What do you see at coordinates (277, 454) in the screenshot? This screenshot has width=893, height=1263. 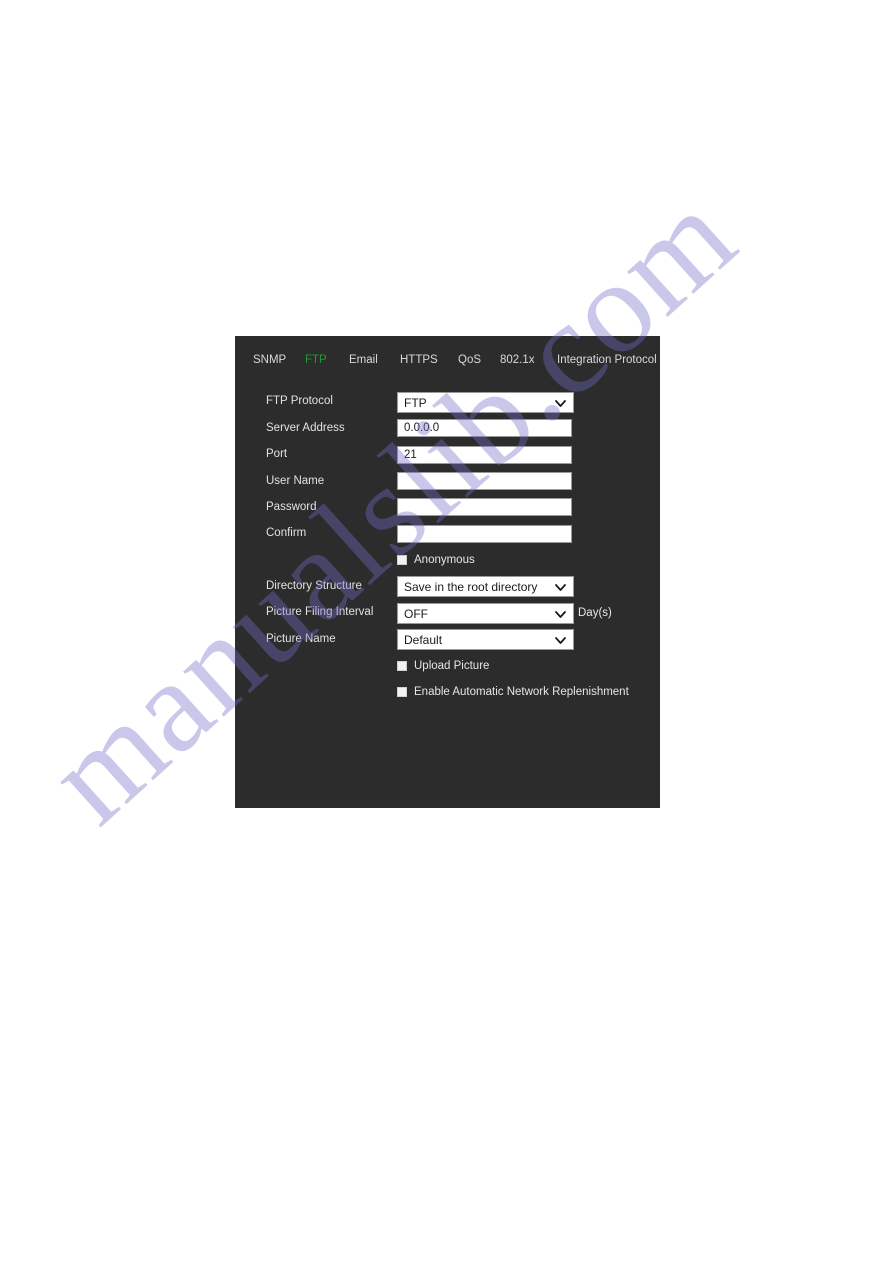 I see `label-port: Port` at bounding box center [277, 454].